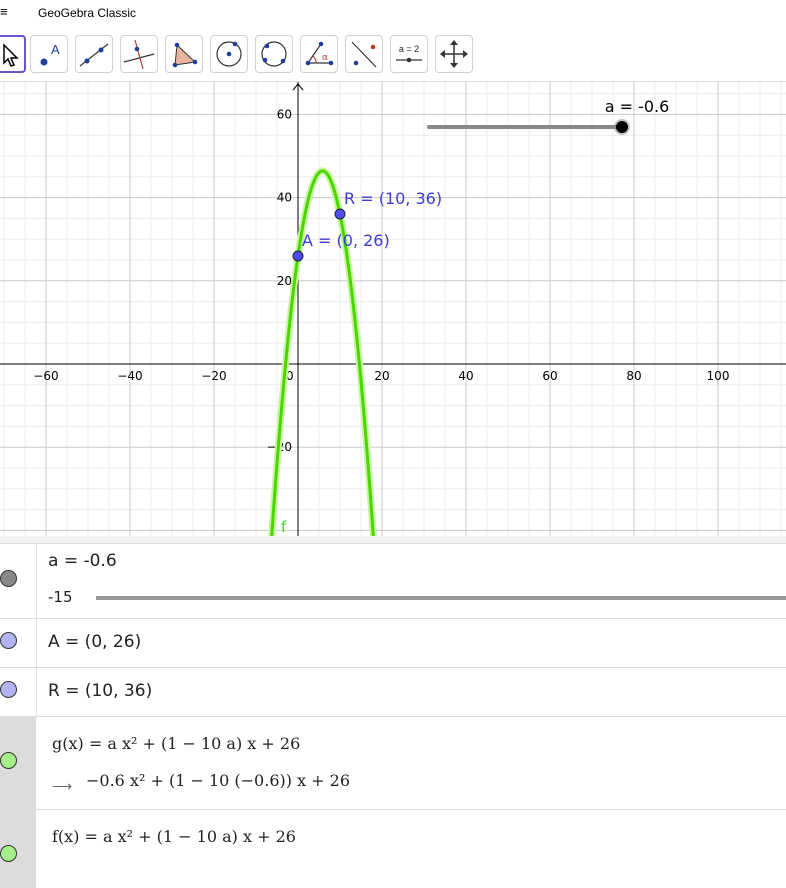 Image resolution: width=786 pixels, height=888 pixels. What do you see at coordinates (325, 58) in the screenshot?
I see `svg-text: α` at bounding box center [325, 58].